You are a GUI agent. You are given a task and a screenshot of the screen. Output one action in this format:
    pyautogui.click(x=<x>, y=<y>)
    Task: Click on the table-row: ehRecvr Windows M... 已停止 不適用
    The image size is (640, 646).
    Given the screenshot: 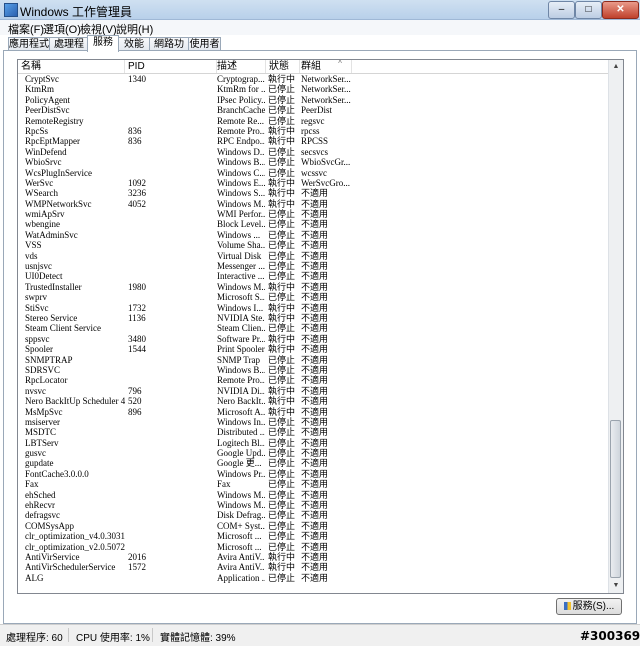 What is the action you would take?
    pyautogui.click(x=313, y=505)
    